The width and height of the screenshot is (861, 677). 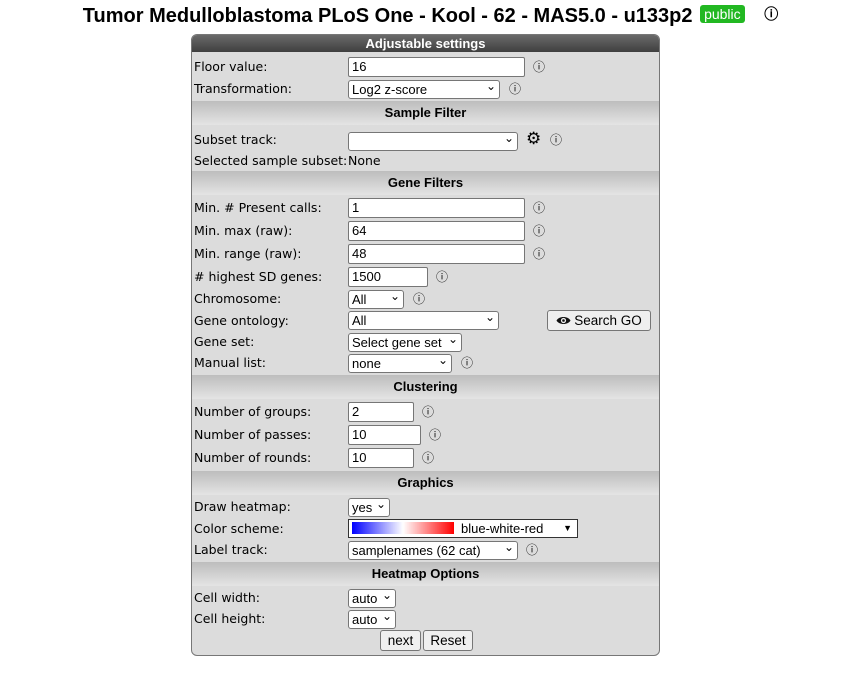 I want to click on min-present-row: Min. # Present calls: 1 ⓘ, so click(x=424, y=208).